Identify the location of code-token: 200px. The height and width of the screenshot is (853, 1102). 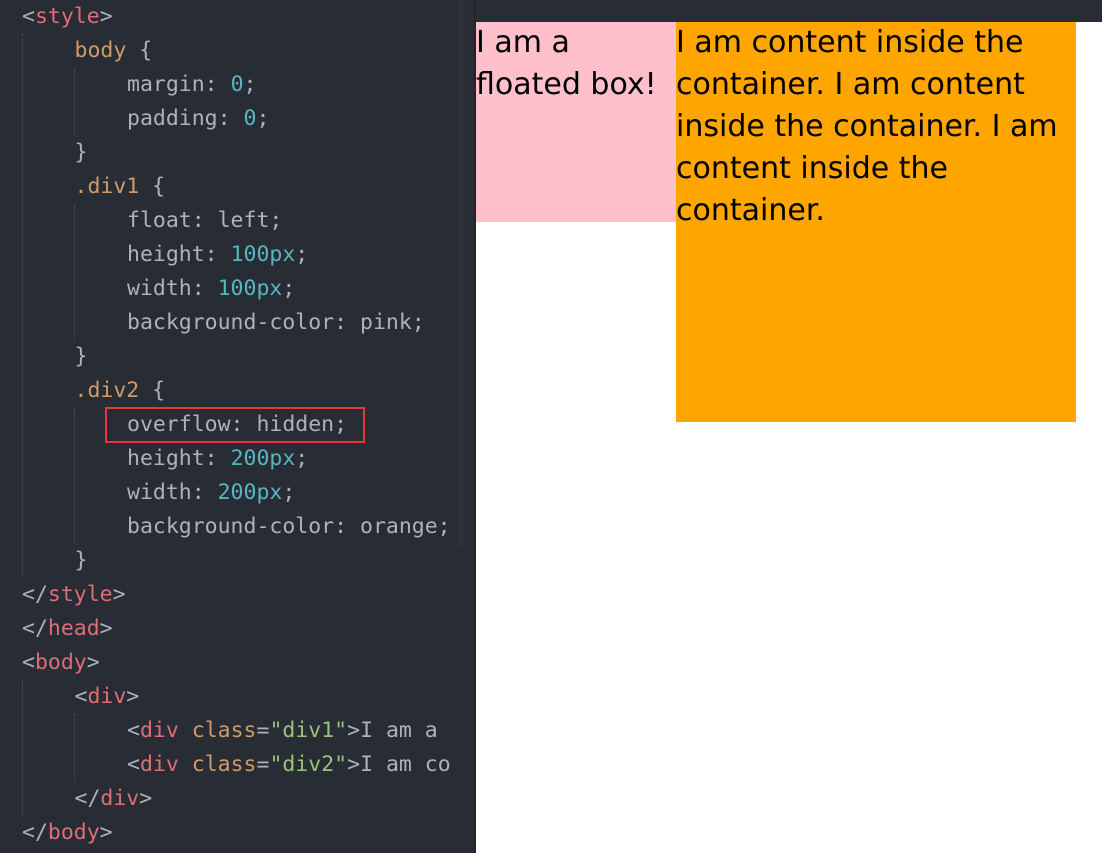
(250, 492).